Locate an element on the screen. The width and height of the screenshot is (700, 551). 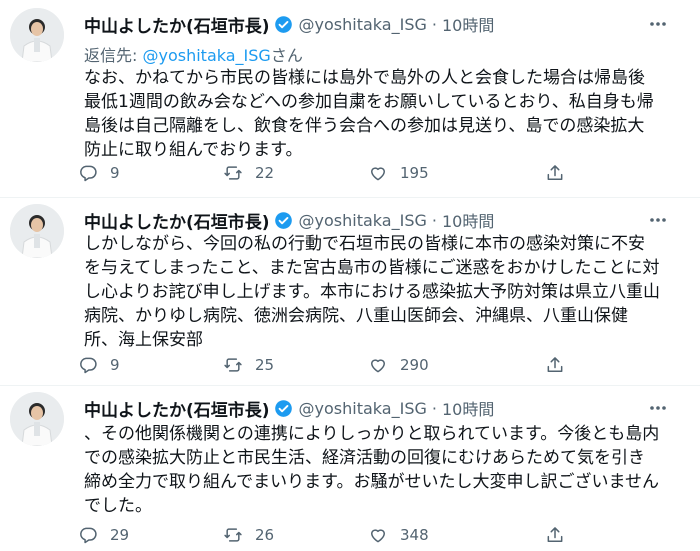
retweet-button: 25 is located at coordinates (248, 365).